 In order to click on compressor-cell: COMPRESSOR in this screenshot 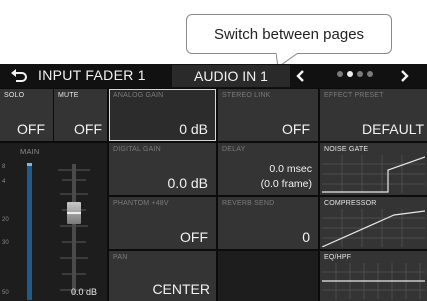, I will do `click(373, 223)`.